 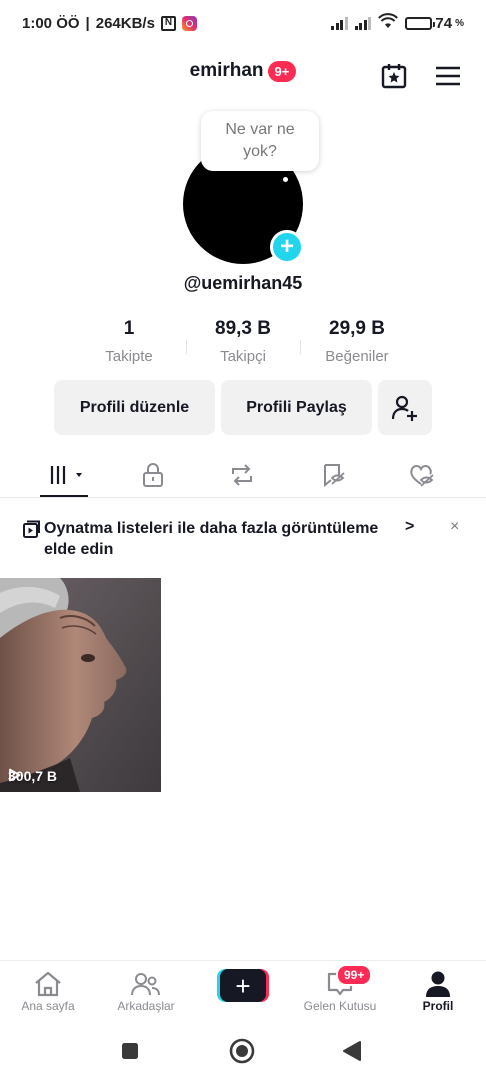 What do you see at coordinates (48, 1006) in the screenshot?
I see `nav-label: Ana sayfa` at bounding box center [48, 1006].